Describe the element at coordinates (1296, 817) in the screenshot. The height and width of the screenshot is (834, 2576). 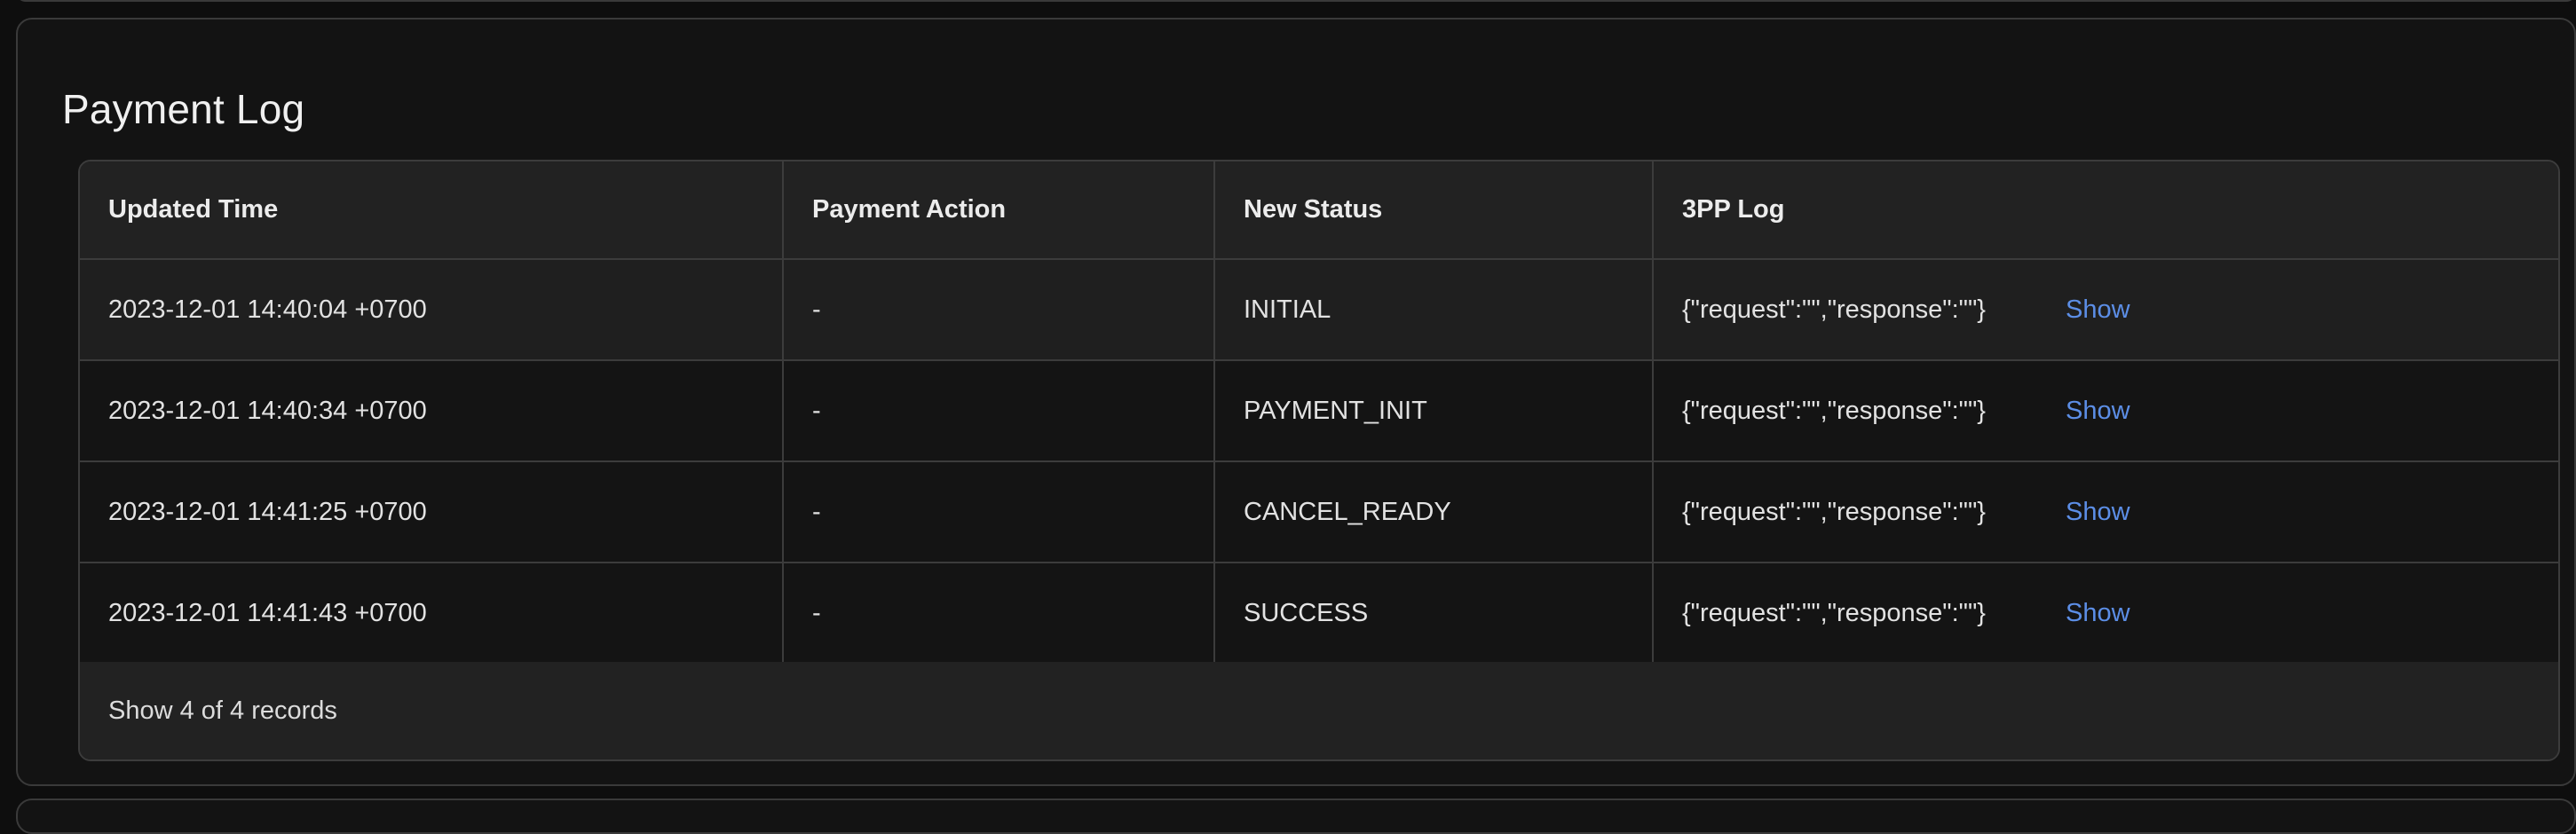
I see `next-card` at that location.